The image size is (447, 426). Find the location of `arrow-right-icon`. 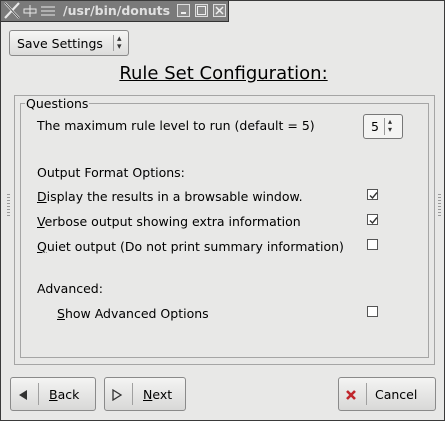

arrow-right-icon is located at coordinates (117, 395).